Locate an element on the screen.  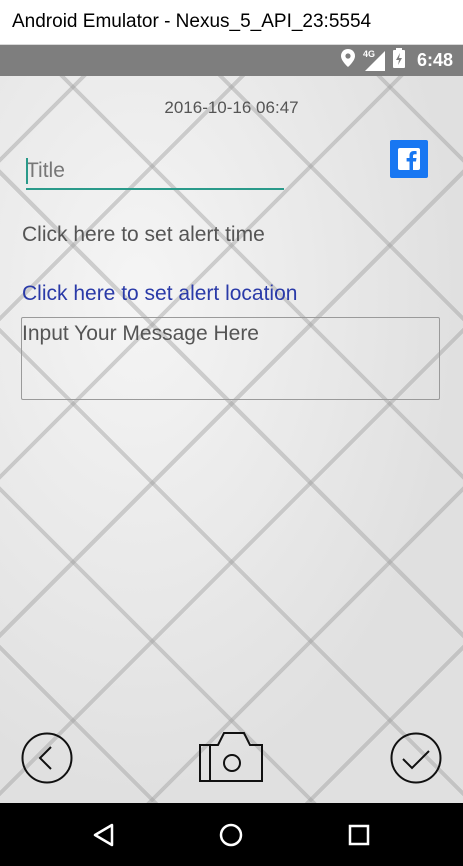
back-circle-icon is located at coordinates (47, 758).